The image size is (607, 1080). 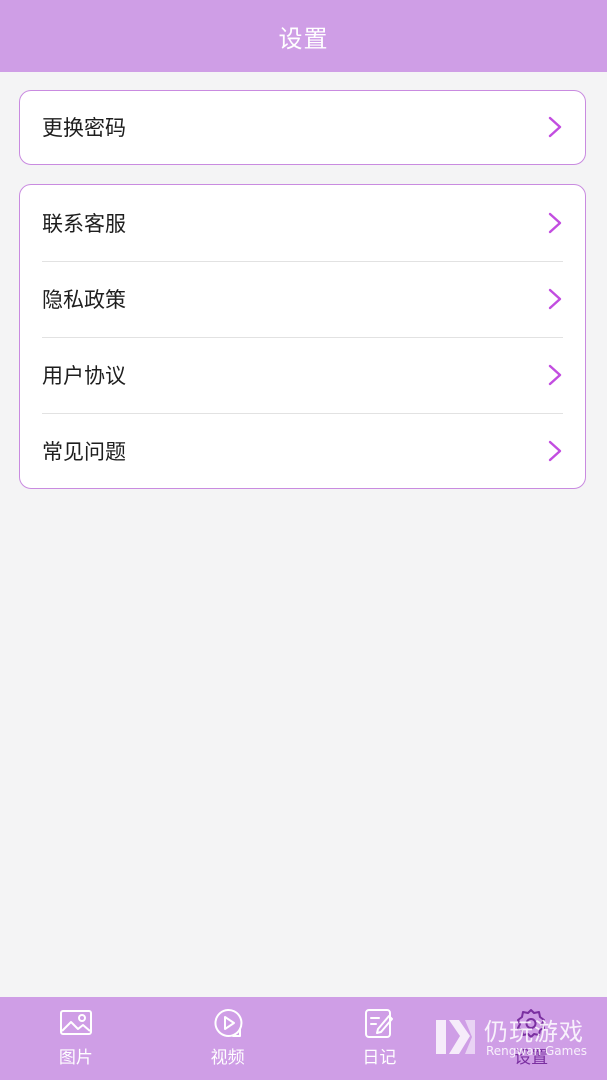 I want to click on bottom-tab-bar: 图片 视频 日记 设置, so click(x=303, y=1038).